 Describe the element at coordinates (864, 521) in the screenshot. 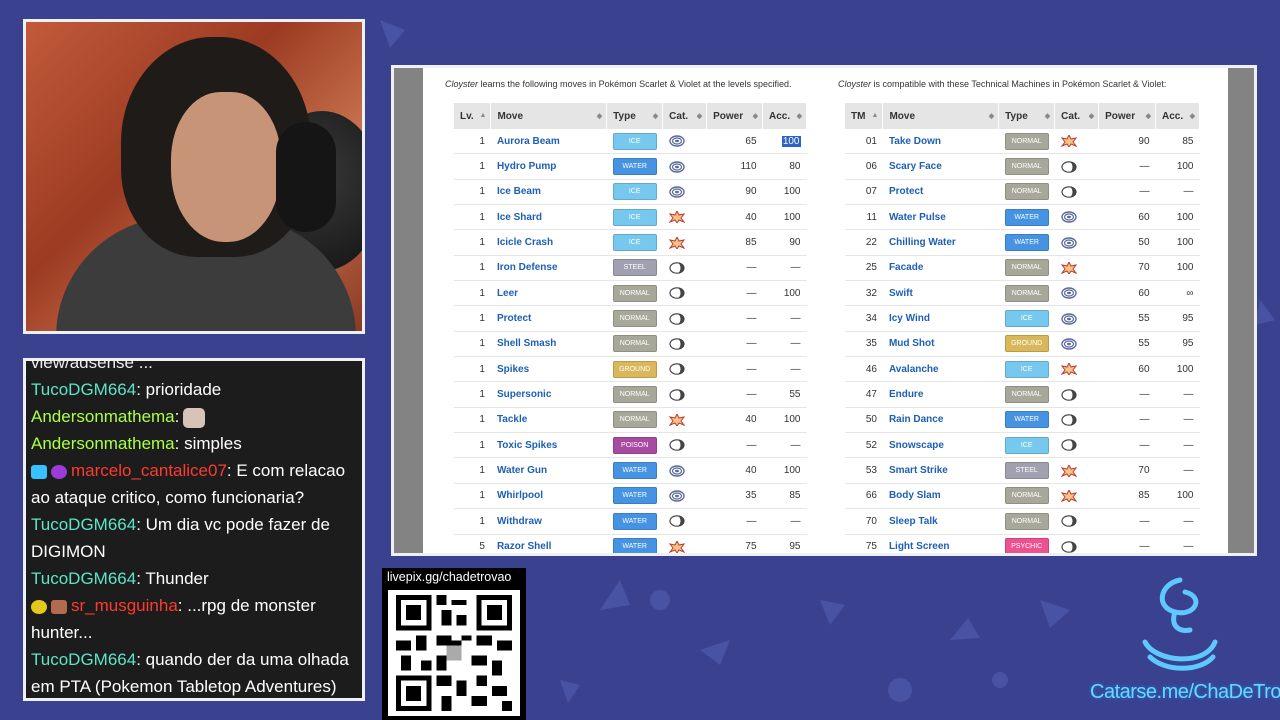

I see `tm-number: 70` at that location.